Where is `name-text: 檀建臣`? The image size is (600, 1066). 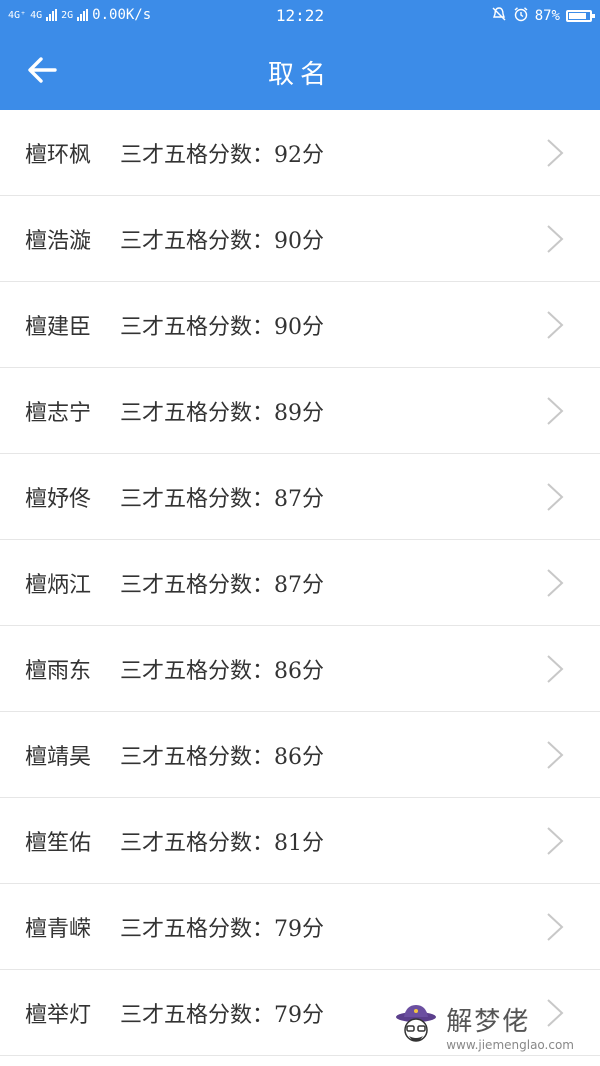
name-text: 檀建臣 is located at coordinates (58, 327).